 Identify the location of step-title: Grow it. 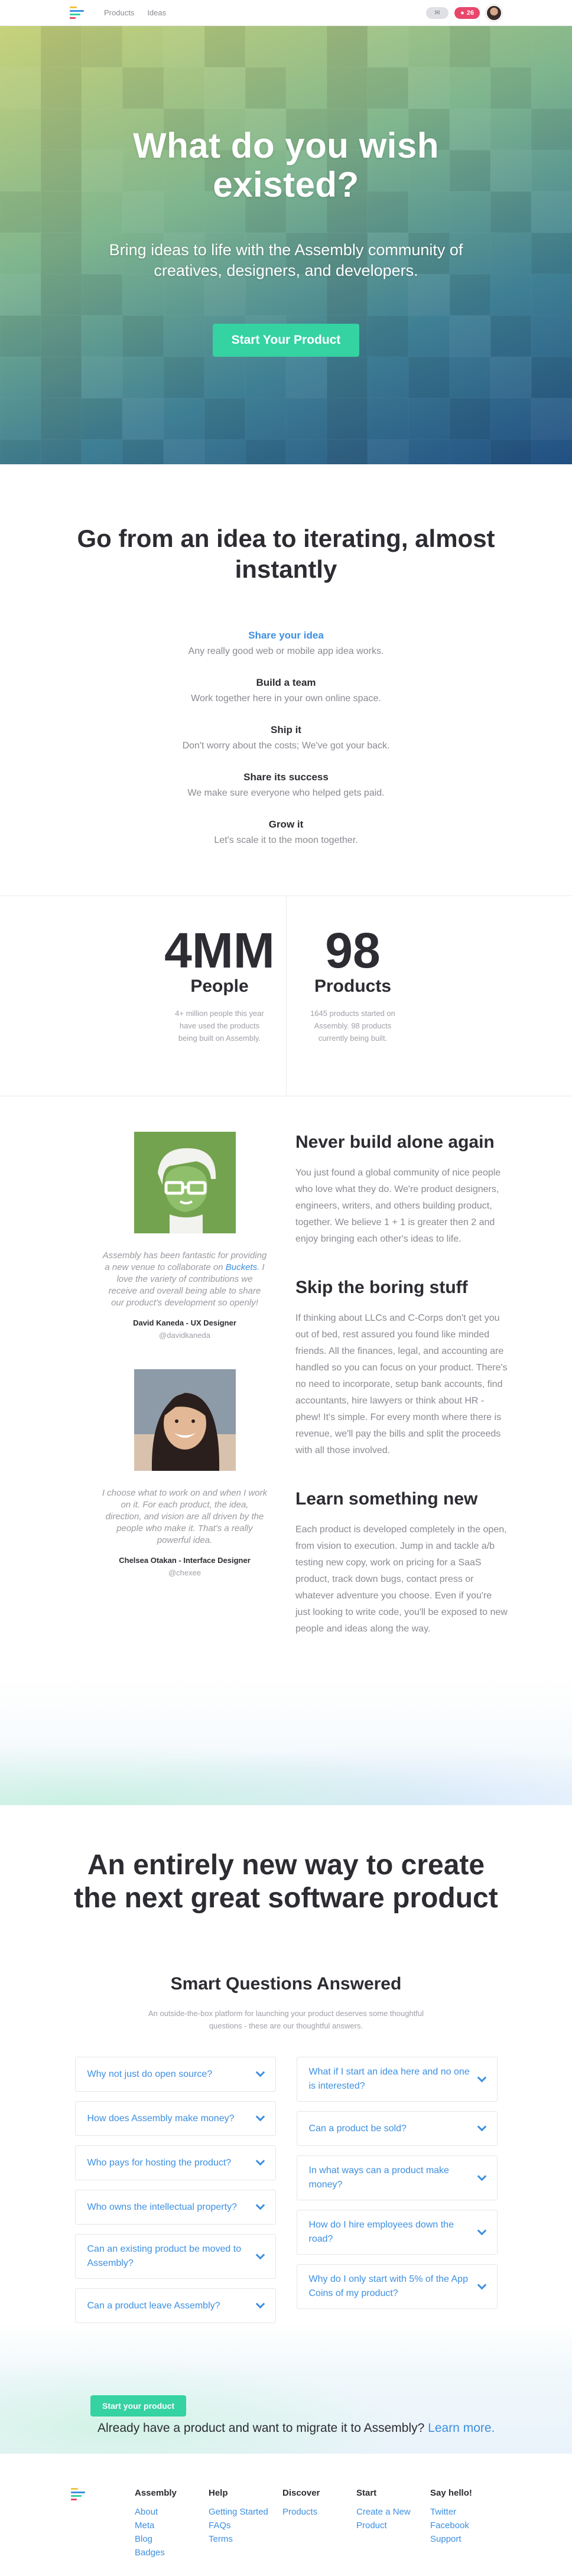
(286, 824).